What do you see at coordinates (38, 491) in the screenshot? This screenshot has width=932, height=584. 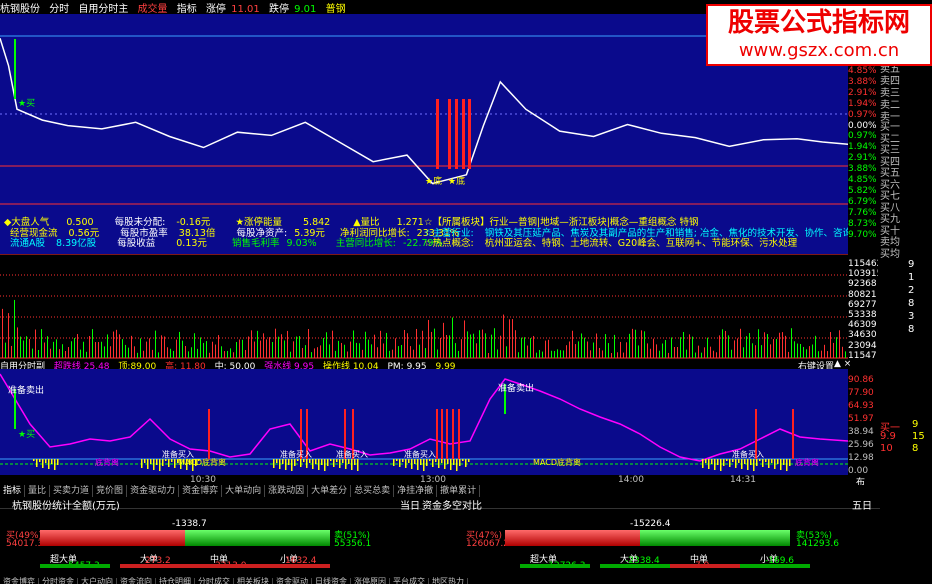 I see `indicator-tab: 量比` at bounding box center [38, 491].